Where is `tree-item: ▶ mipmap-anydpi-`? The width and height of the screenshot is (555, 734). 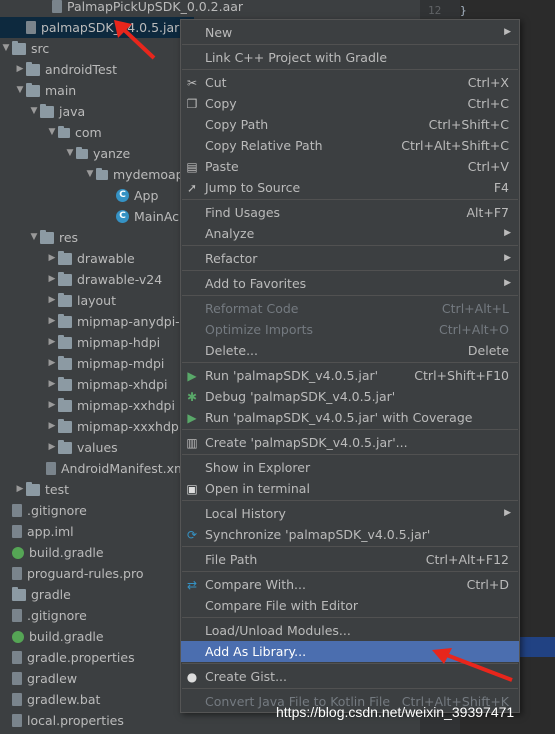
tree-item: ▶ mipmap-anydpi- is located at coordinates (90, 321).